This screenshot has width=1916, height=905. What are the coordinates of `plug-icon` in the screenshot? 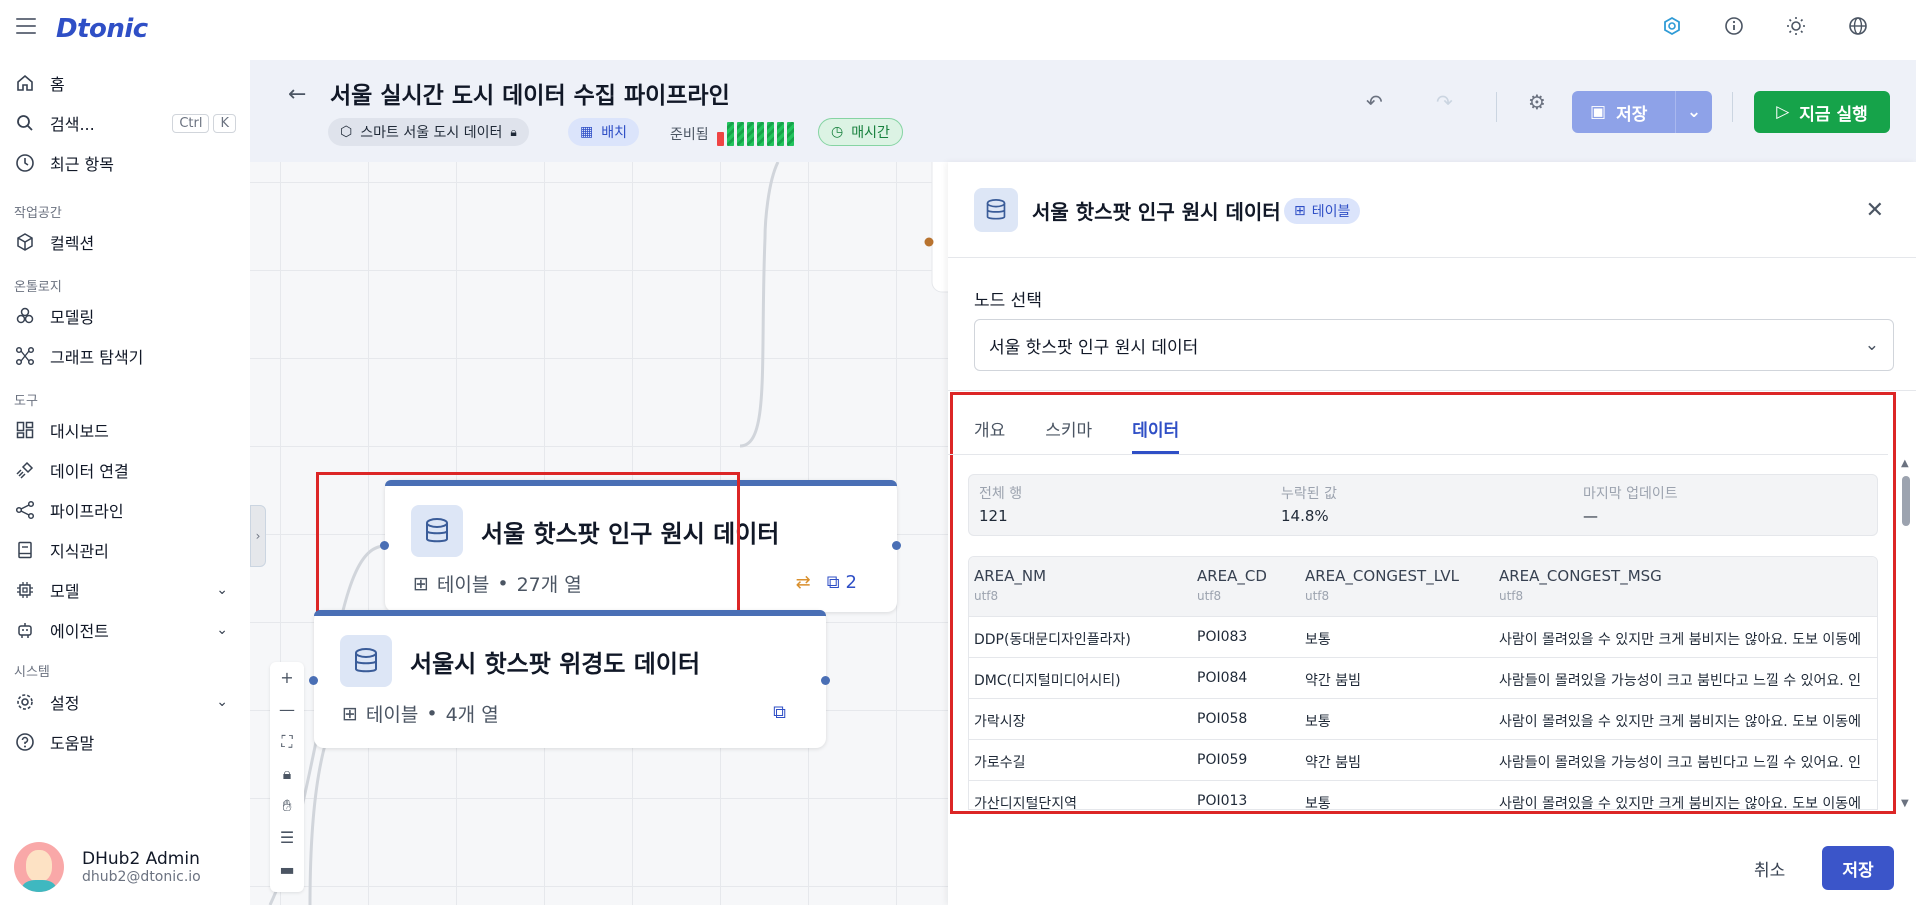 It's located at (25, 470).